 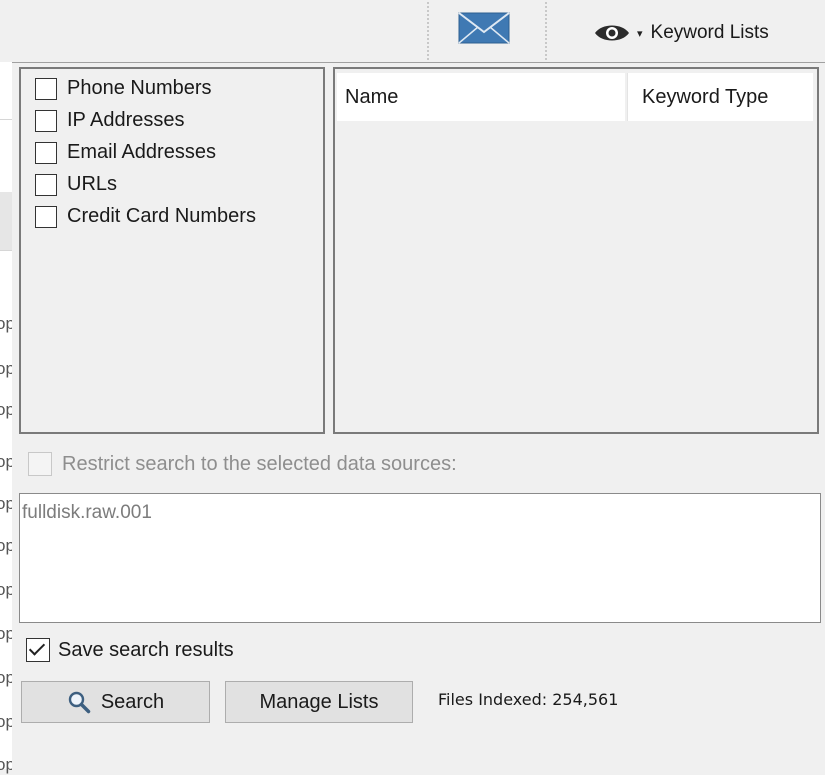 I want to click on checkbox-email-addresses: Email Addresses, so click(x=125, y=152).